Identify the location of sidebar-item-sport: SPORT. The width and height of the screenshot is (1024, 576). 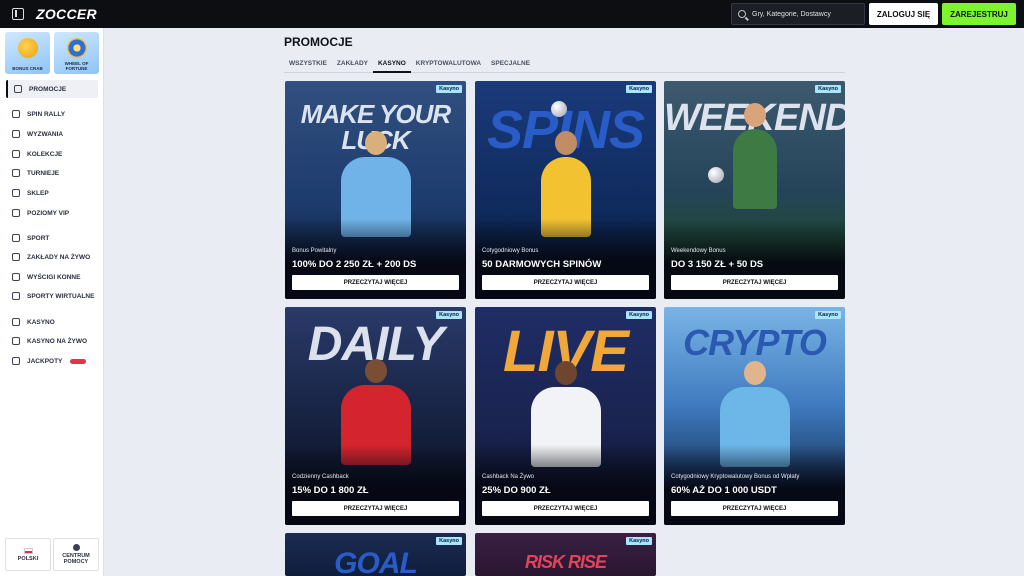
(52, 238).